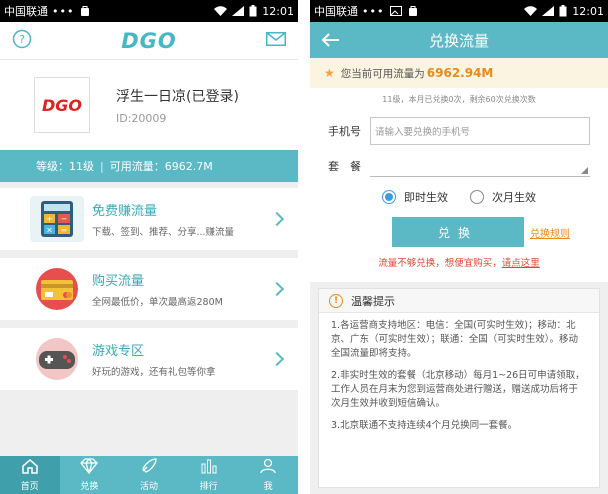 This screenshot has width=608, height=494. I want to click on radio-checked-icon, so click(389, 197).